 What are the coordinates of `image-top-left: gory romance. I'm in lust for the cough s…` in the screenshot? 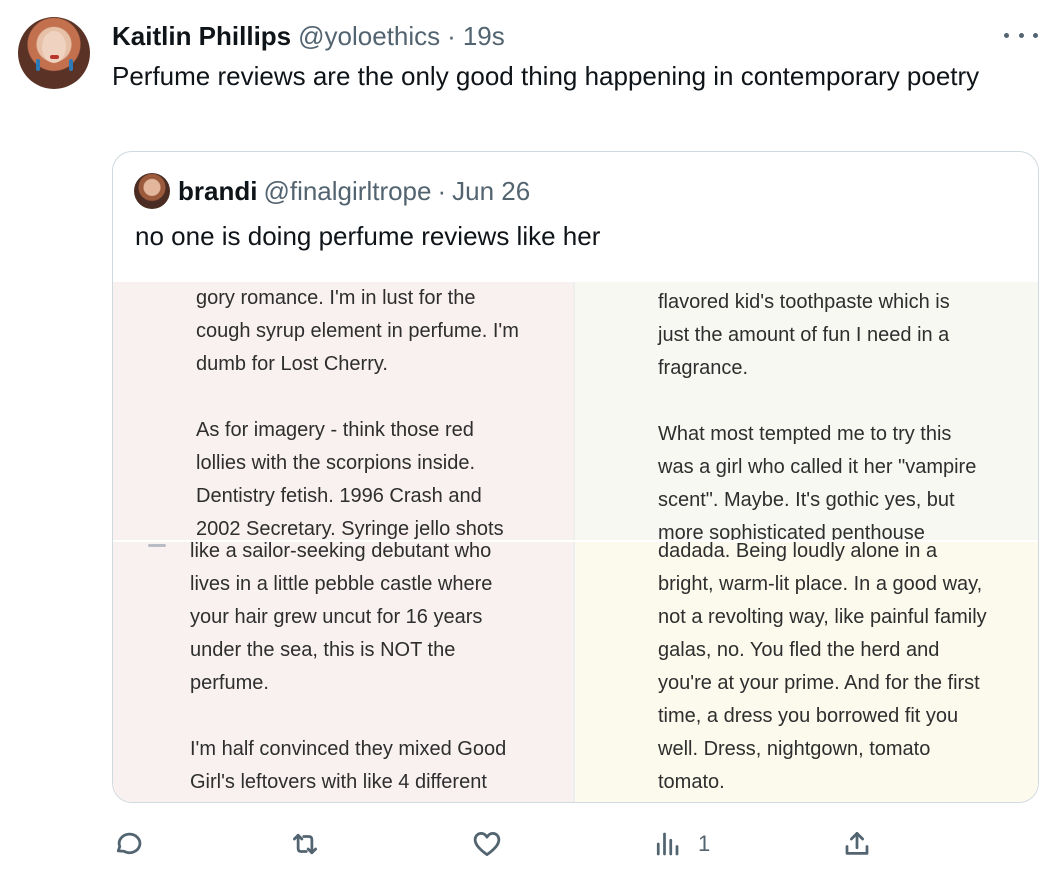 It's located at (343, 411).